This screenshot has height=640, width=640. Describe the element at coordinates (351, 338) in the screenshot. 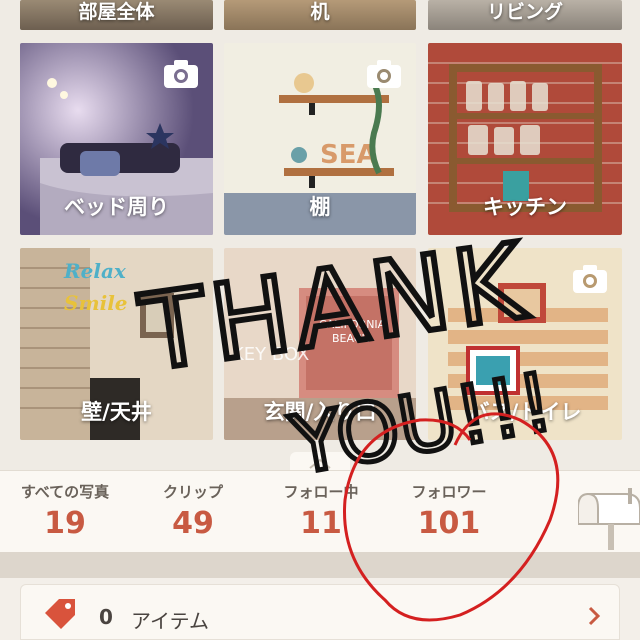

I see `beach-text: BEACH` at that location.